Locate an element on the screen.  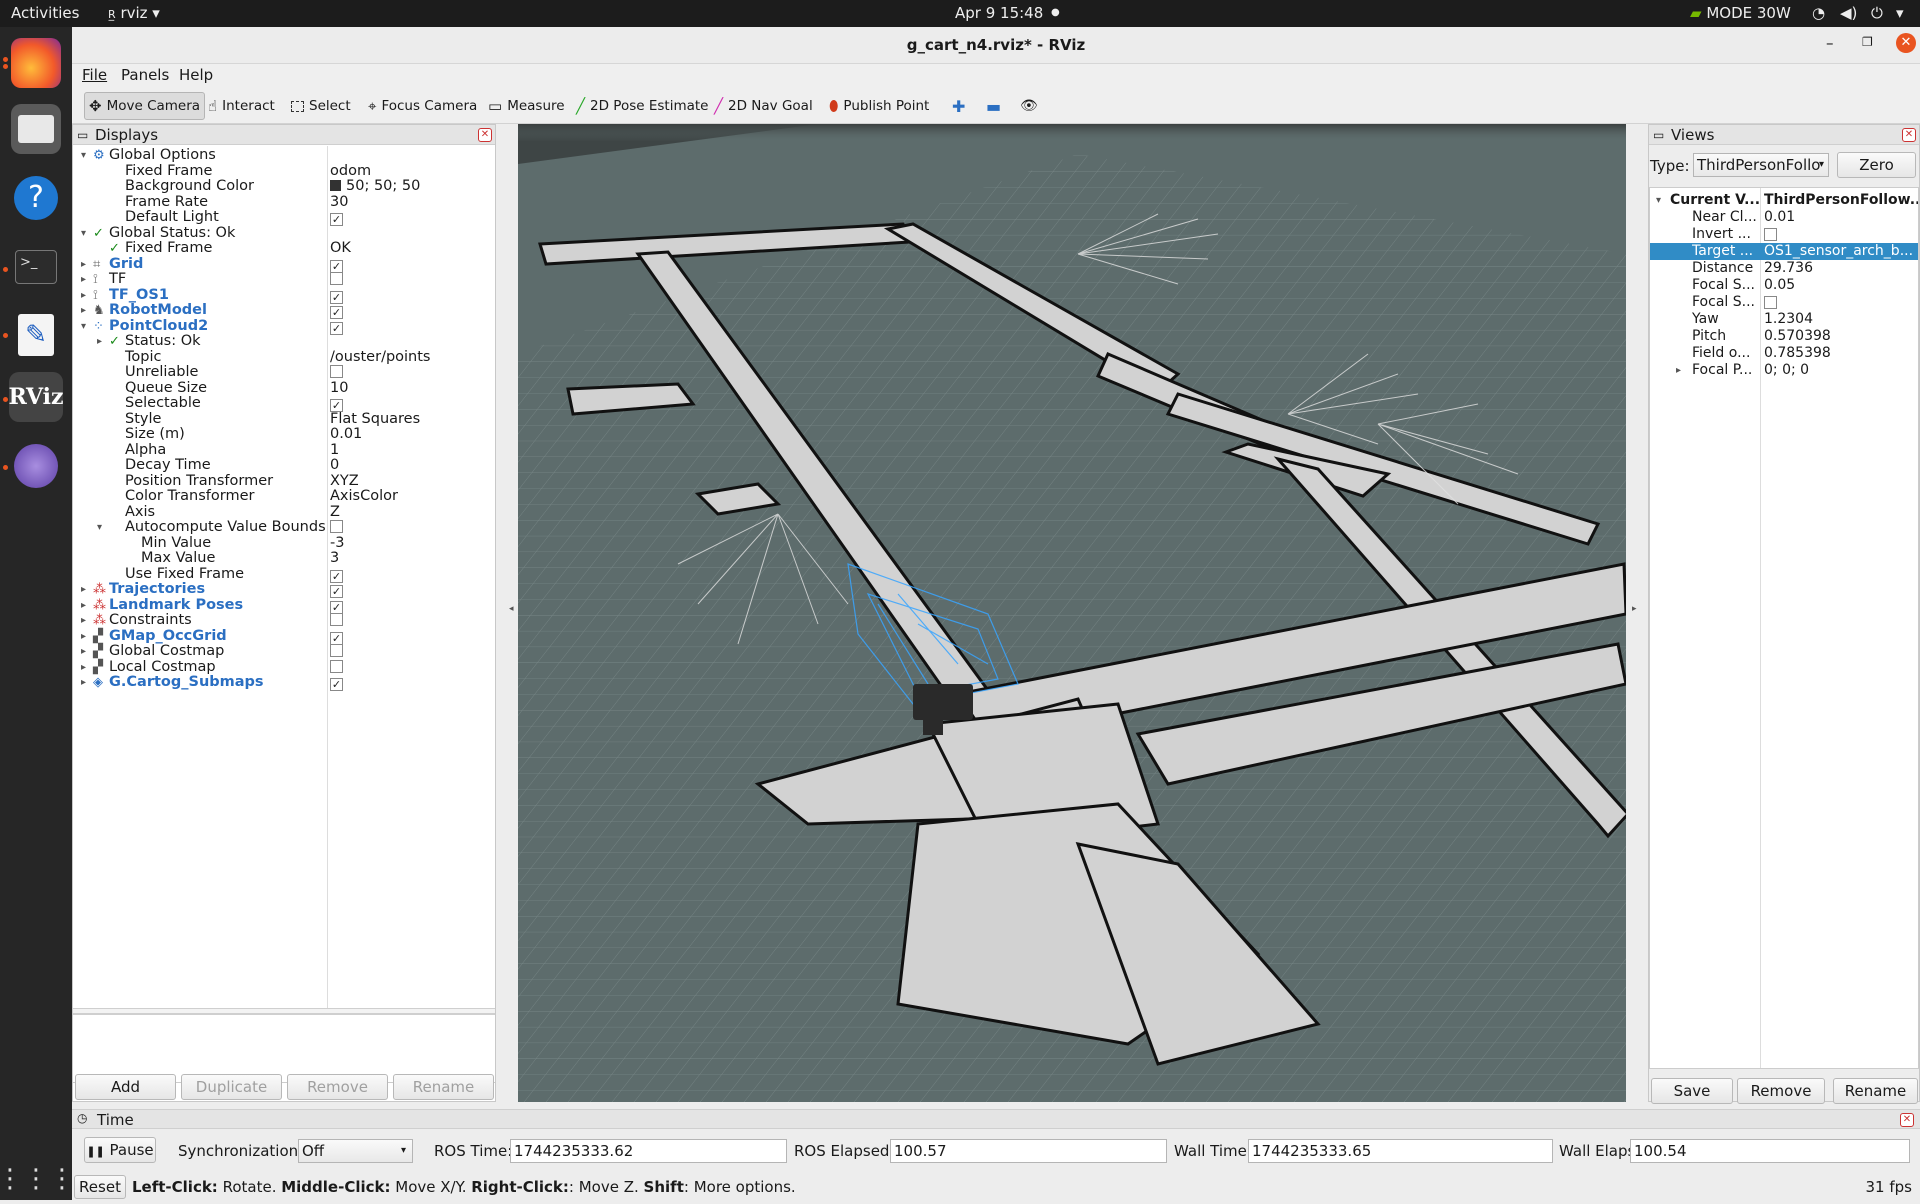
duplicate-display-button: Duplicate is located at coordinates (231, 1087).